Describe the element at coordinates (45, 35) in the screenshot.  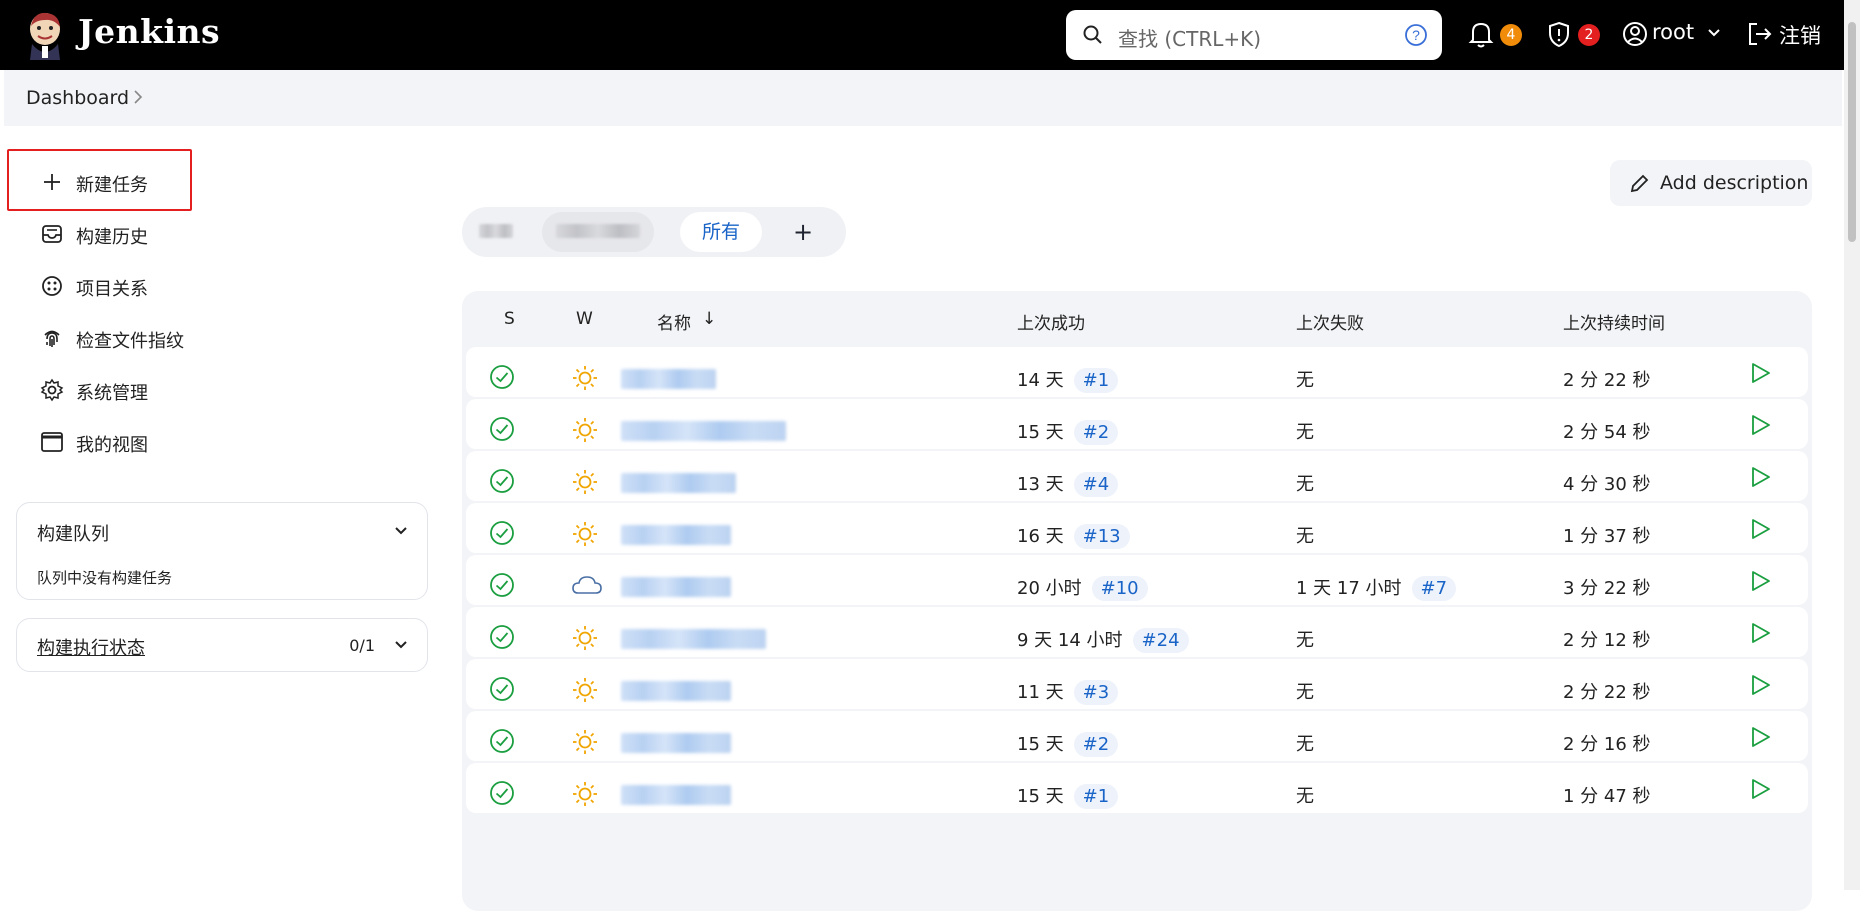
I see `jenkins-logo-icon` at that location.